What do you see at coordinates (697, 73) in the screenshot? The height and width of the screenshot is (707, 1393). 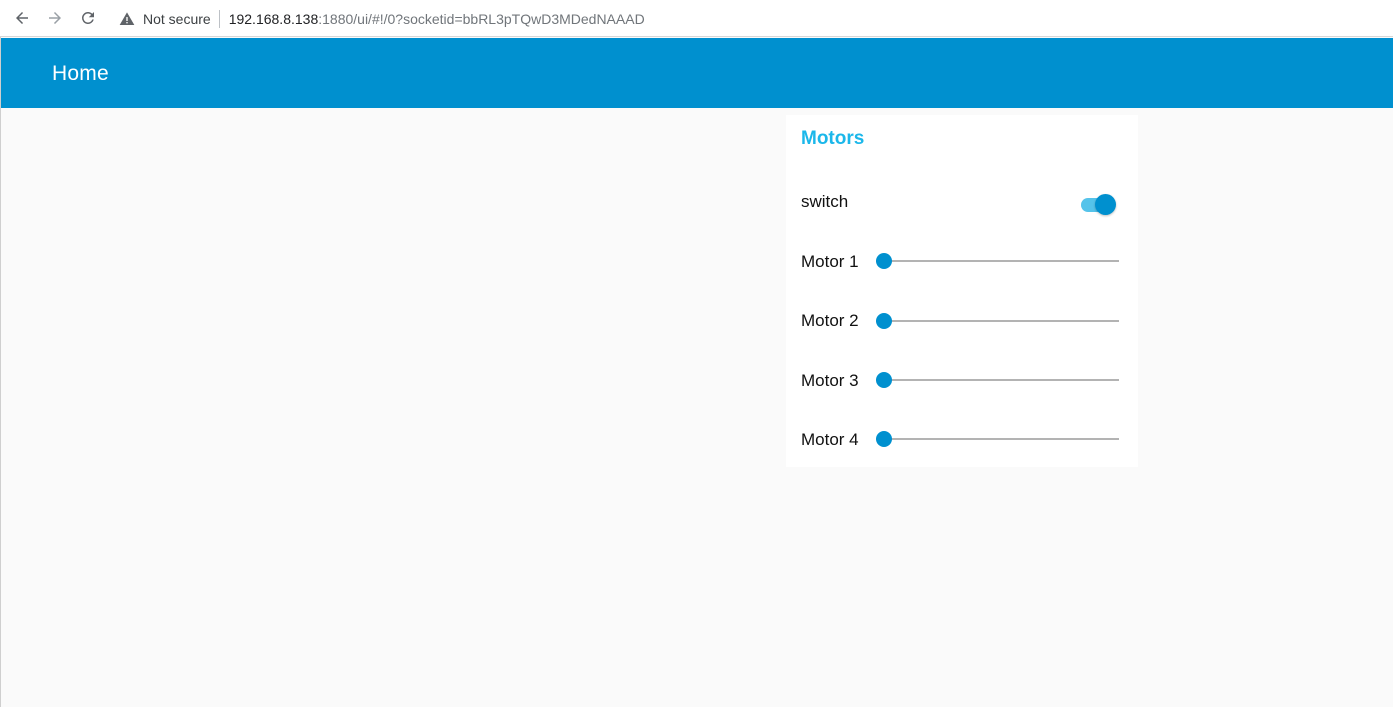 I see `app-header: Home` at bounding box center [697, 73].